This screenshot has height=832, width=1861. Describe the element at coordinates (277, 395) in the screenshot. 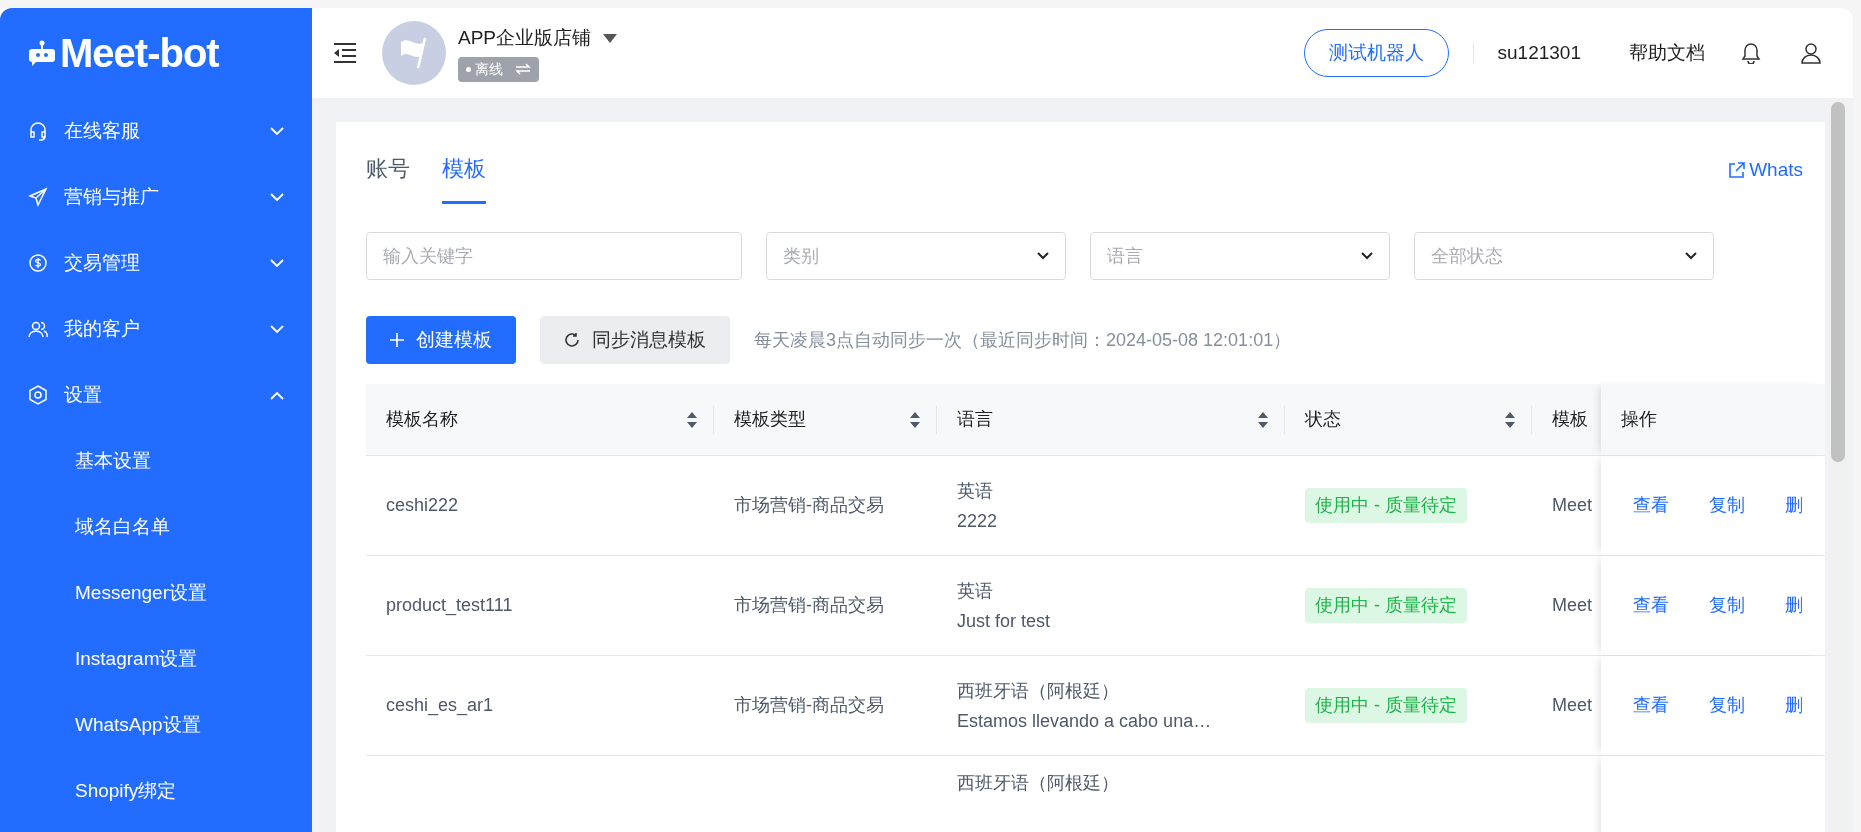

I see `chevron-up-icon` at that location.